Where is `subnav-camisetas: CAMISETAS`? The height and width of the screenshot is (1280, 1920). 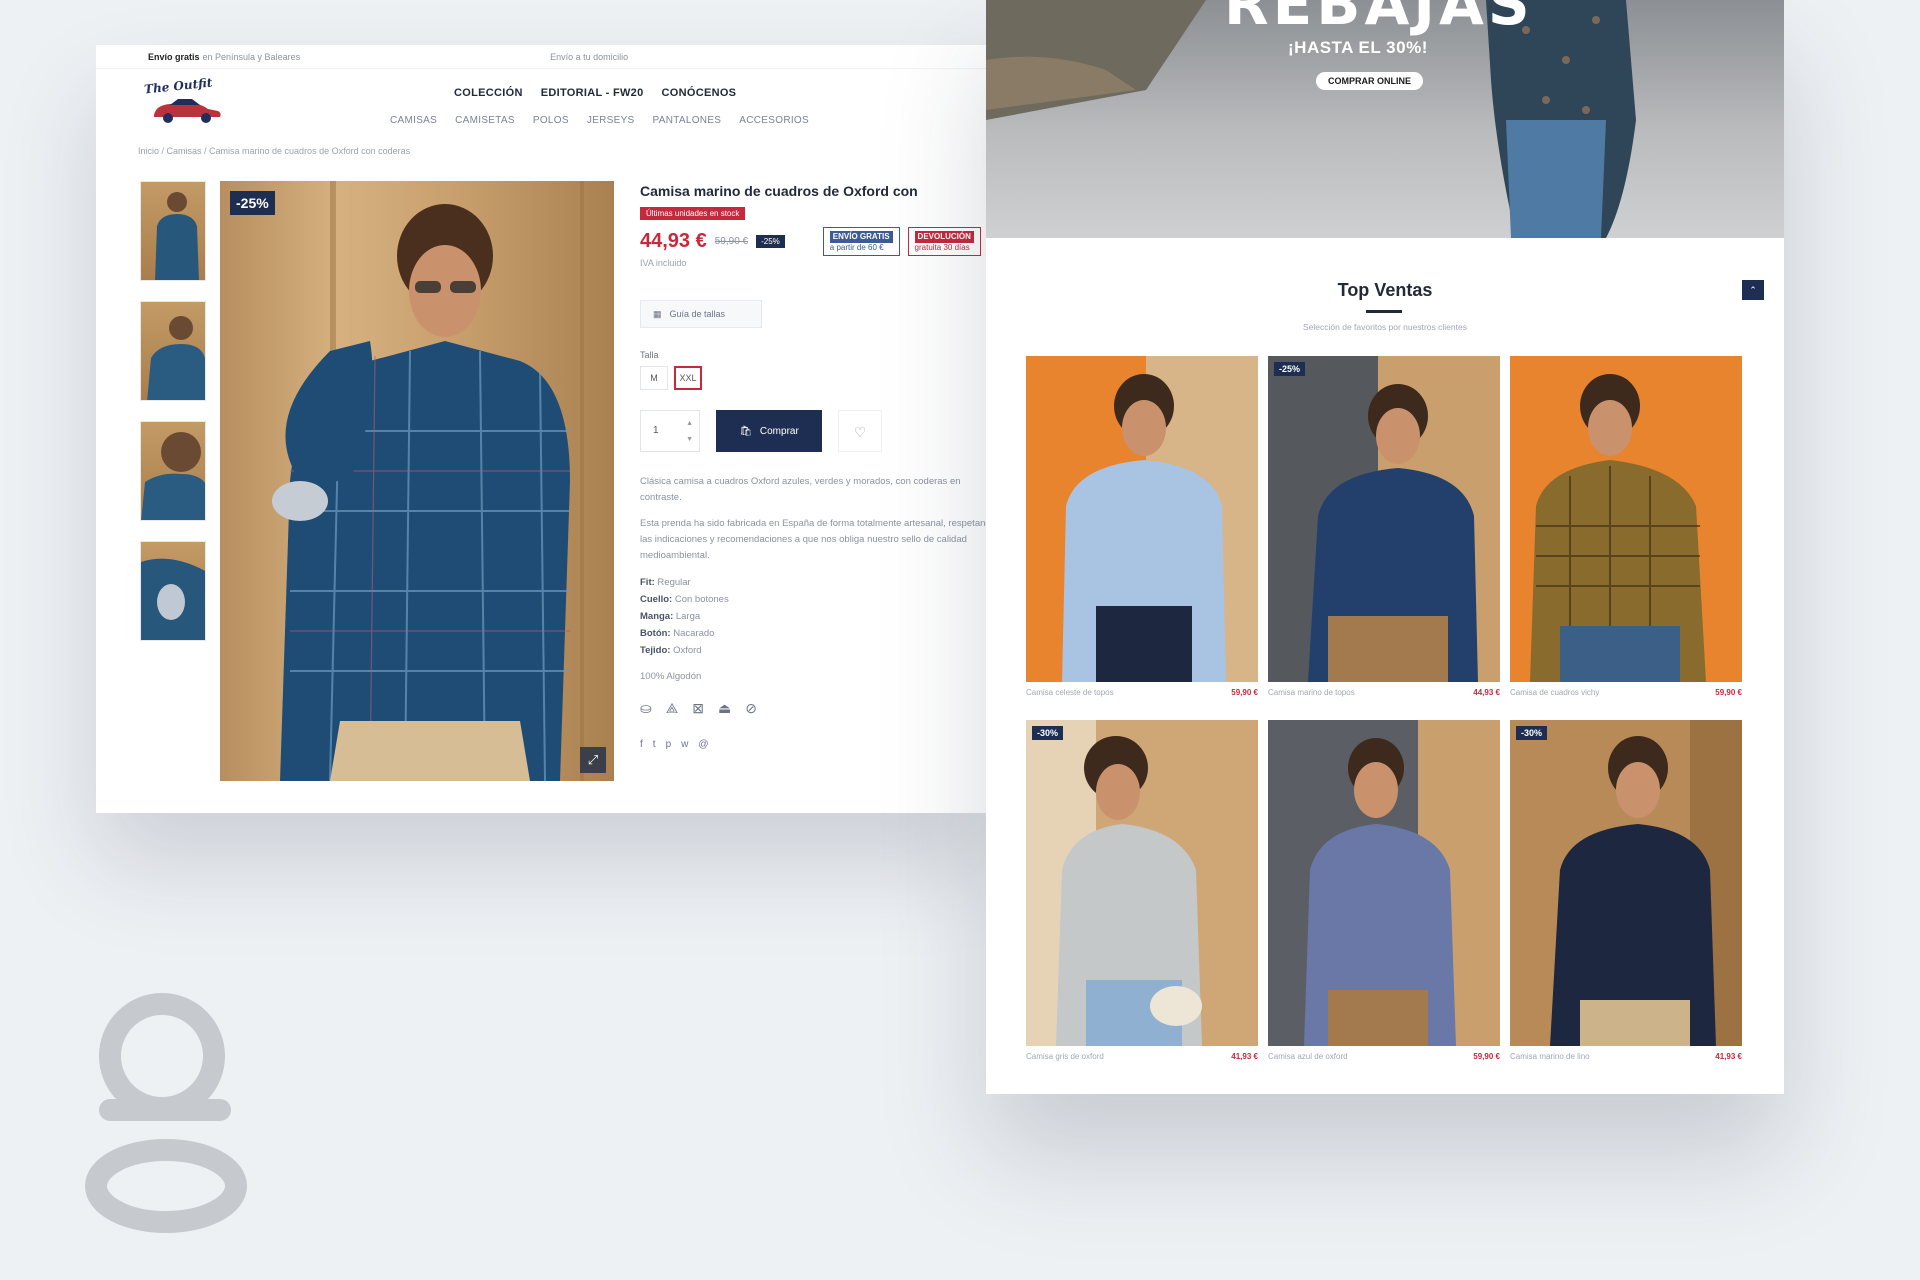
subnav-camisetas: CAMISETAS is located at coordinates (485, 120).